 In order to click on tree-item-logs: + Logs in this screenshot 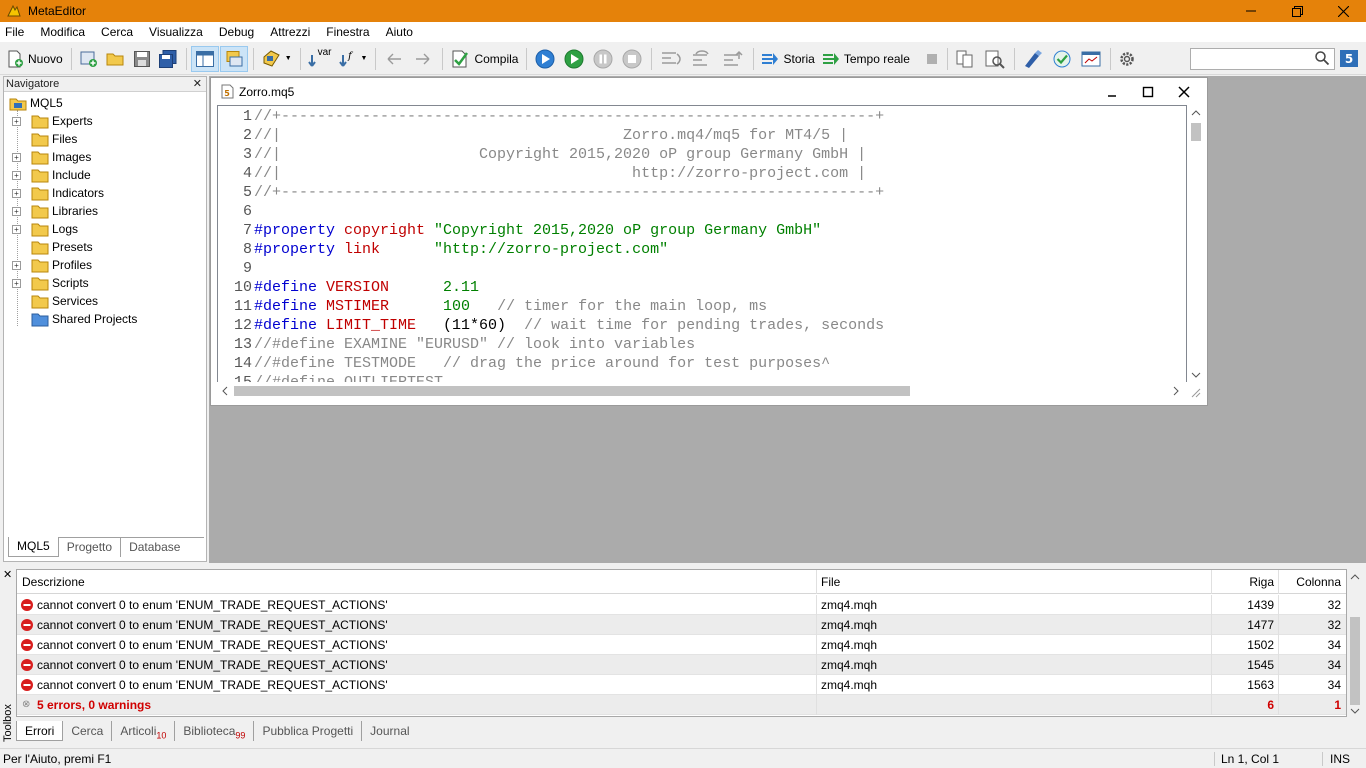, I will do `click(105, 229)`.